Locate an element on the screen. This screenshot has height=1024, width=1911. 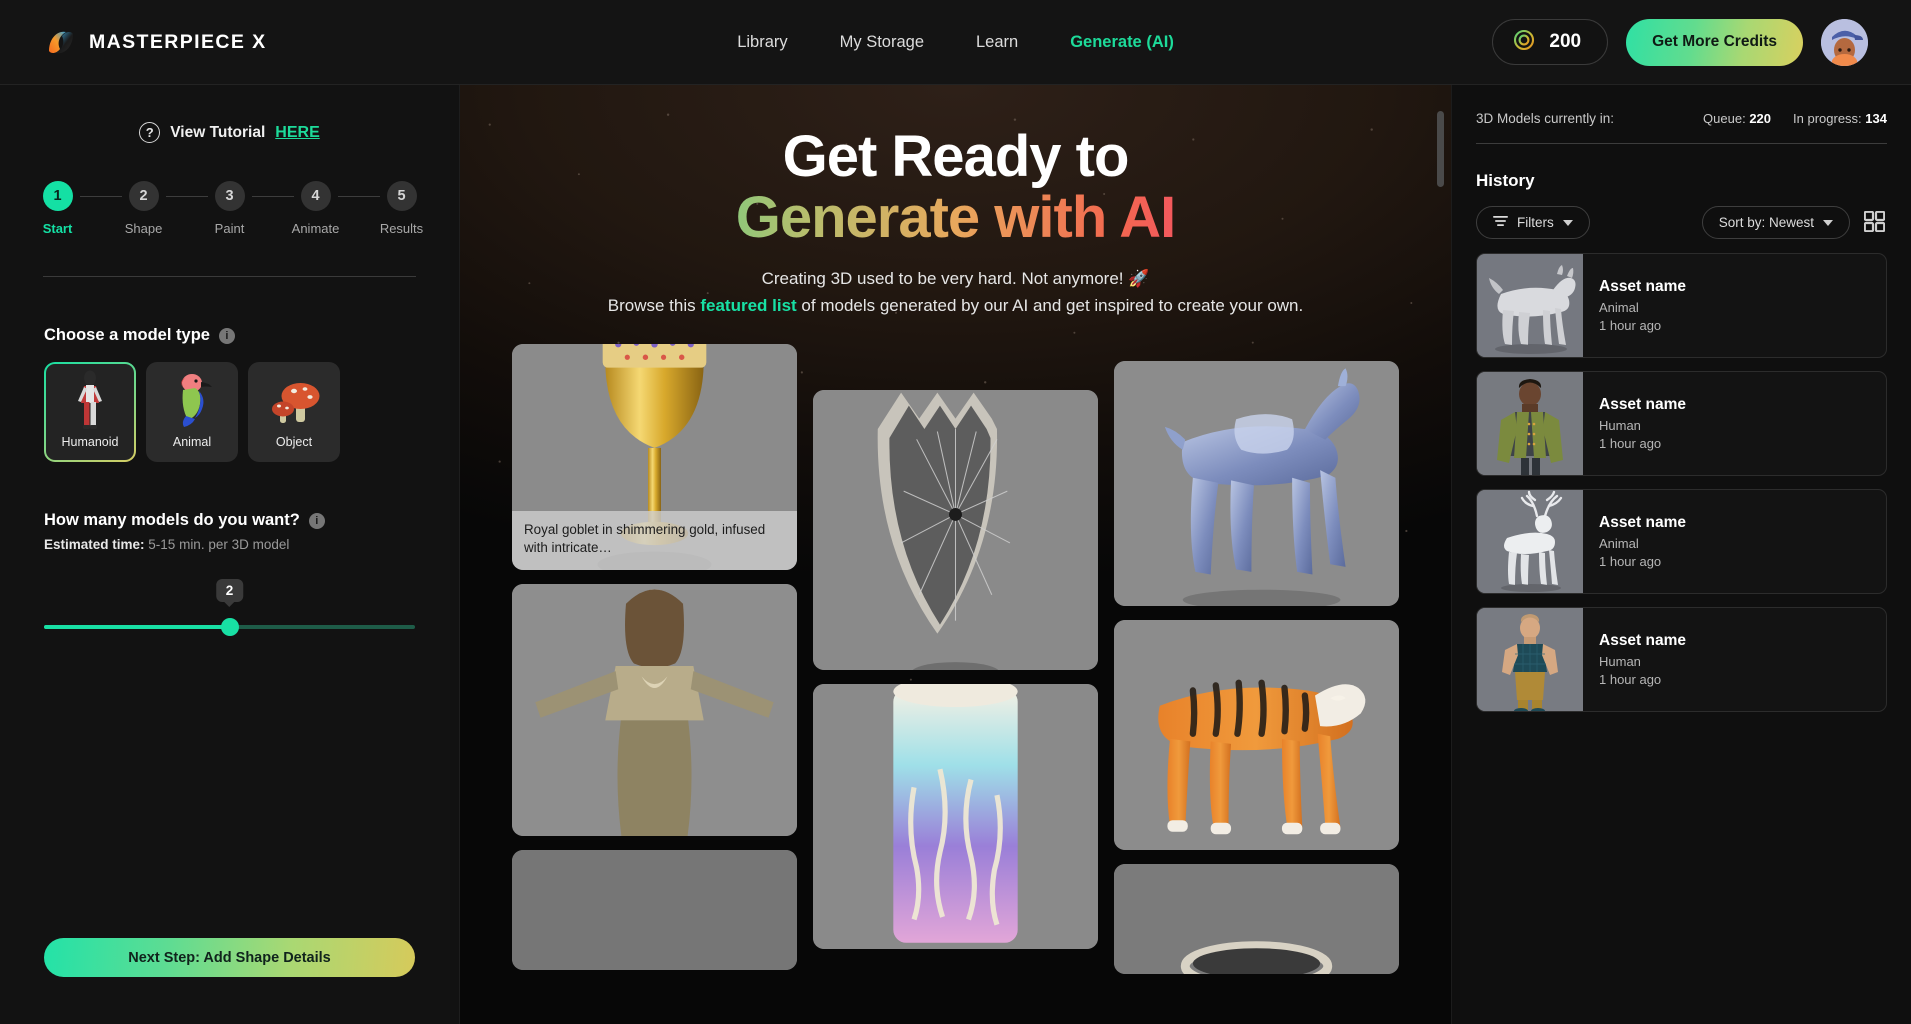
step-5-results: 5 Results is located at coordinates (402, 208).